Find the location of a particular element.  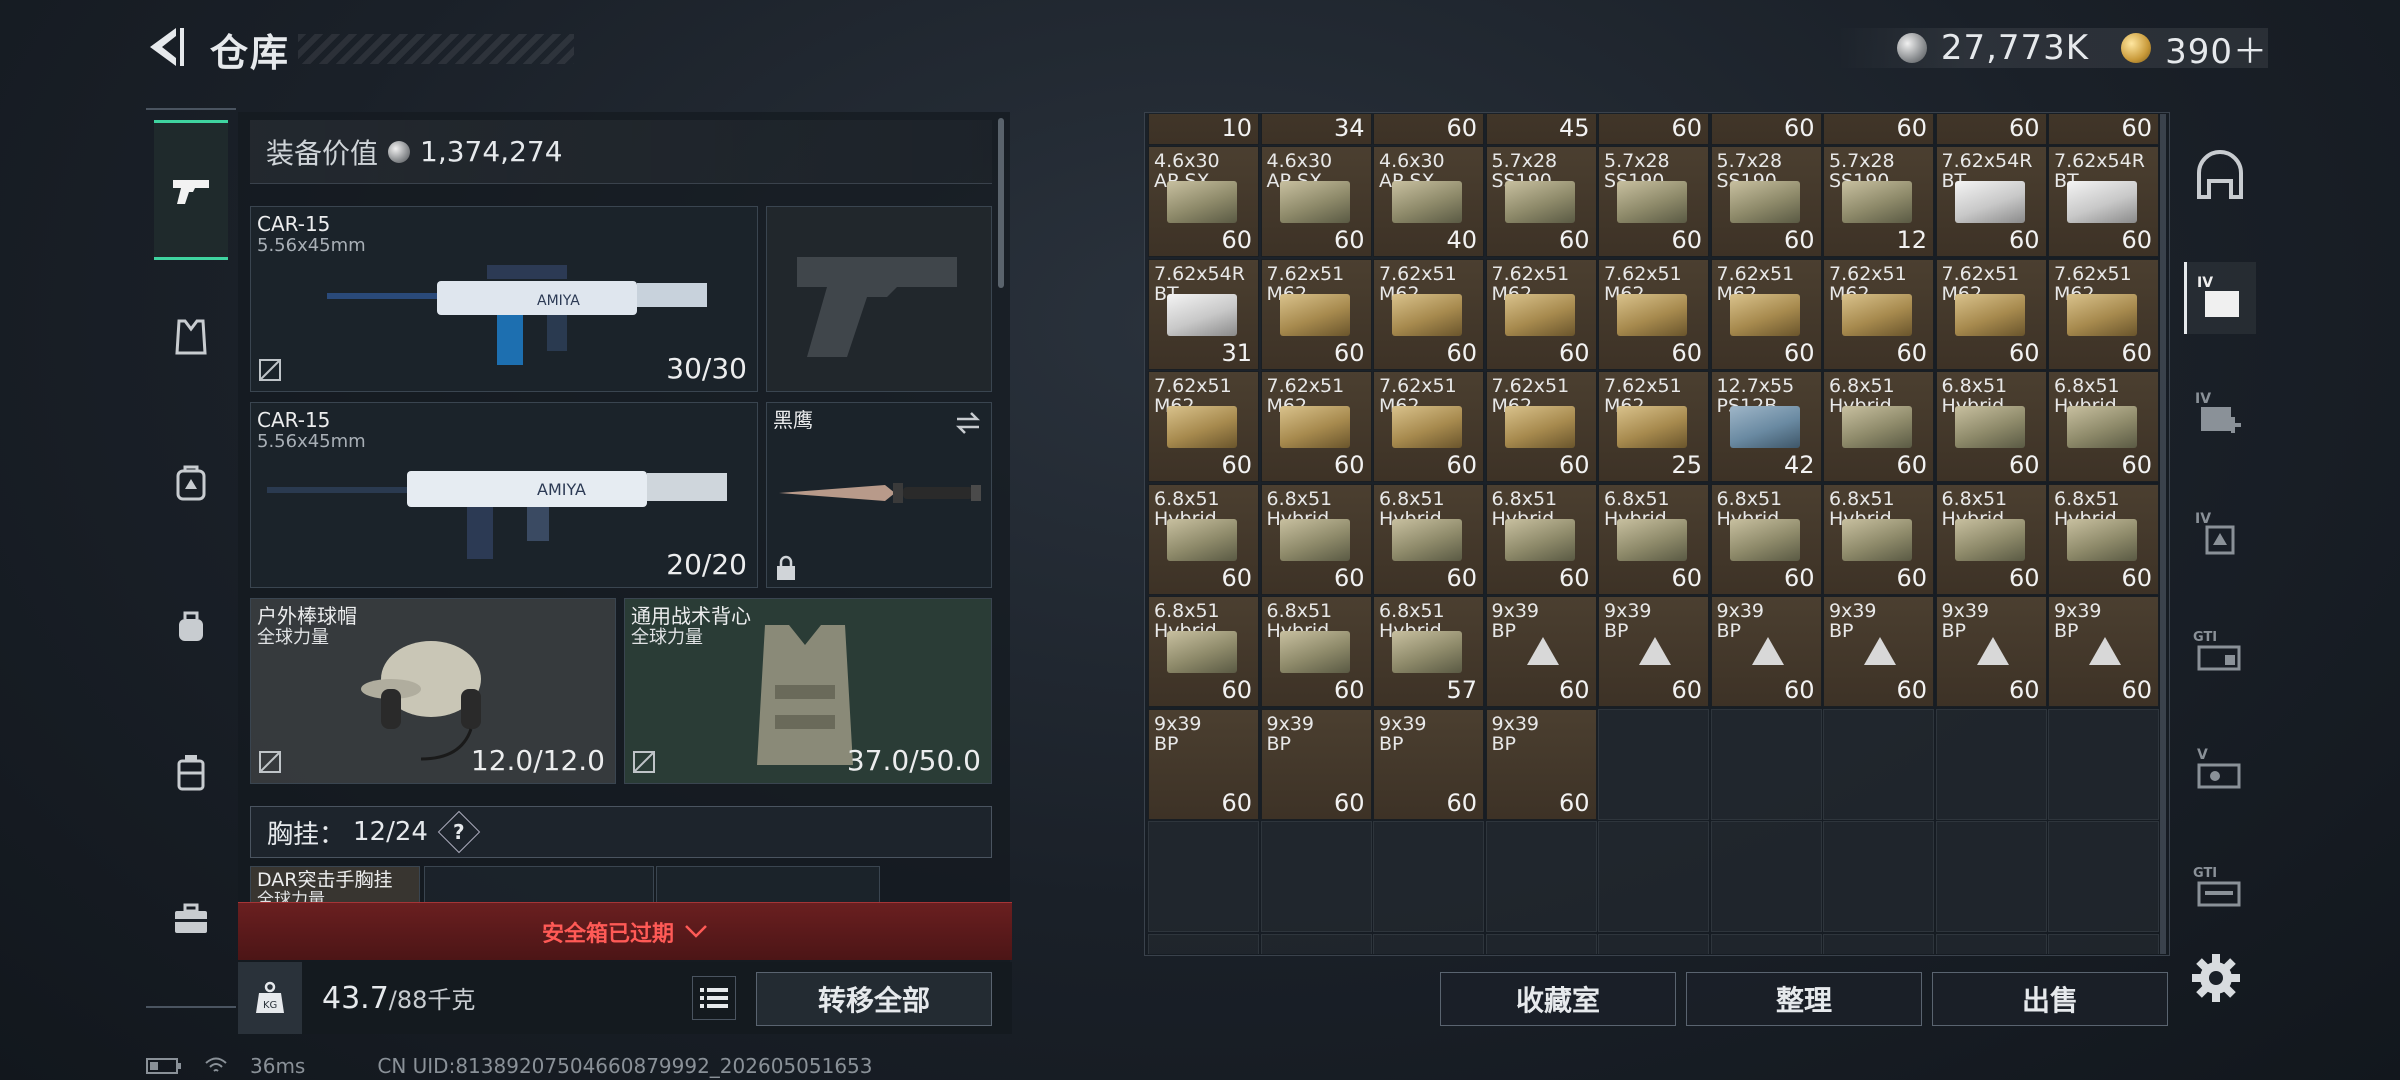

inventory-item: 4.6x30 AP SX60 is located at coordinates (1203, 201).